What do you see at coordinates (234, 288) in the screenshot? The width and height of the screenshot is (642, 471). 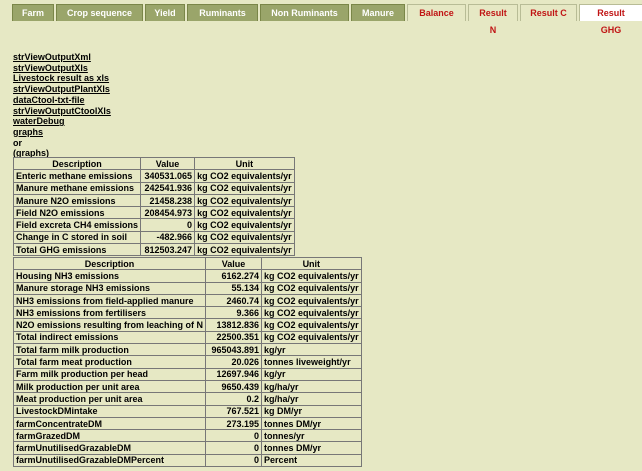 I see `row-value: 55.134` at bounding box center [234, 288].